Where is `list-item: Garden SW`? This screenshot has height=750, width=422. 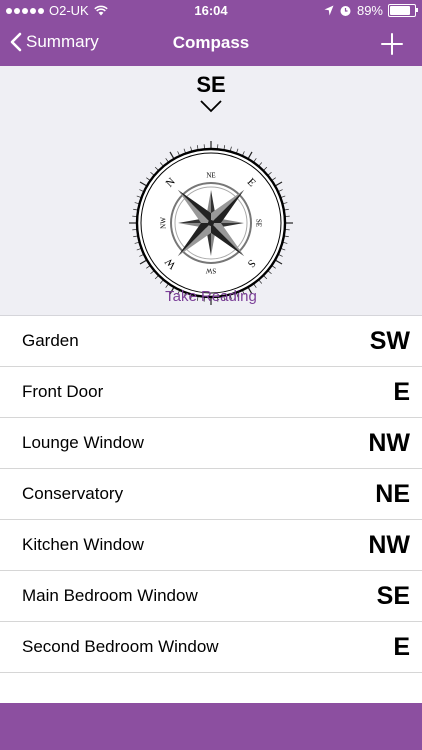 list-item: Garden SW is located at coordinates (211, 341).